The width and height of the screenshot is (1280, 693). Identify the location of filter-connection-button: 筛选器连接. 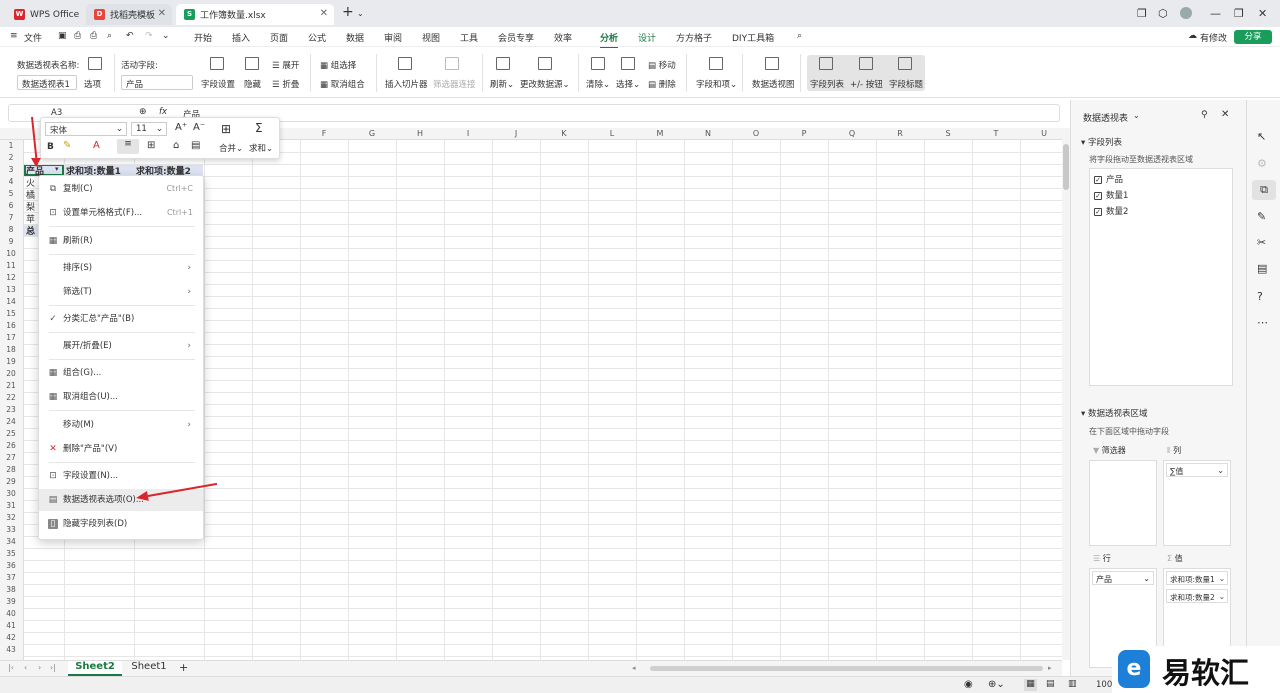
(454, 84).